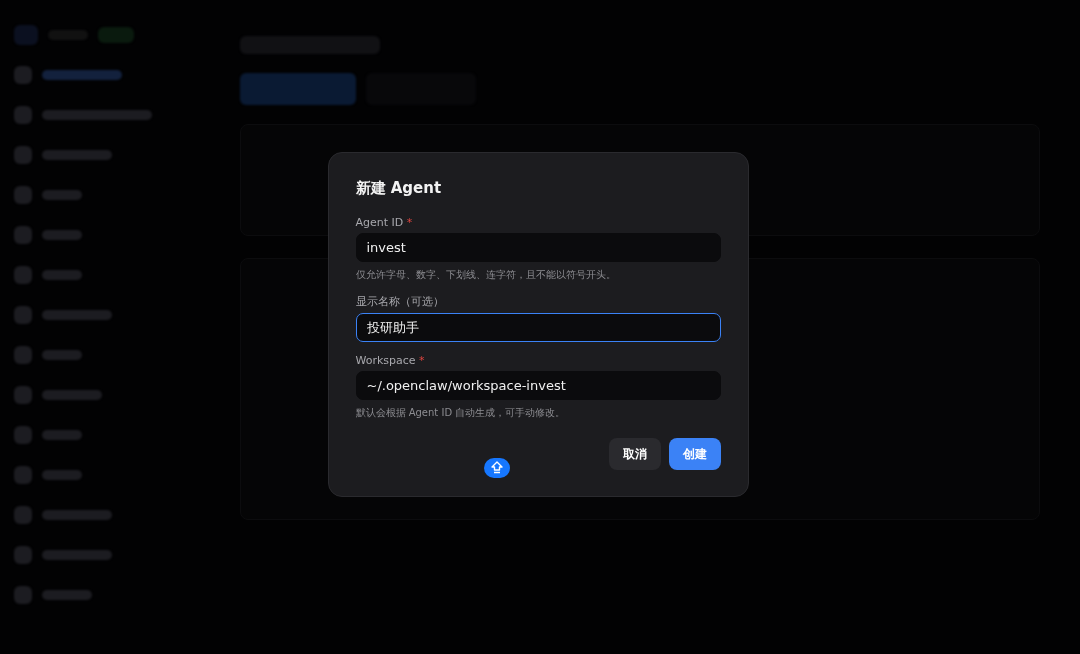 This screenshot has height=654, width=1080. I want to click on blurred-badge, so click(116, 35).